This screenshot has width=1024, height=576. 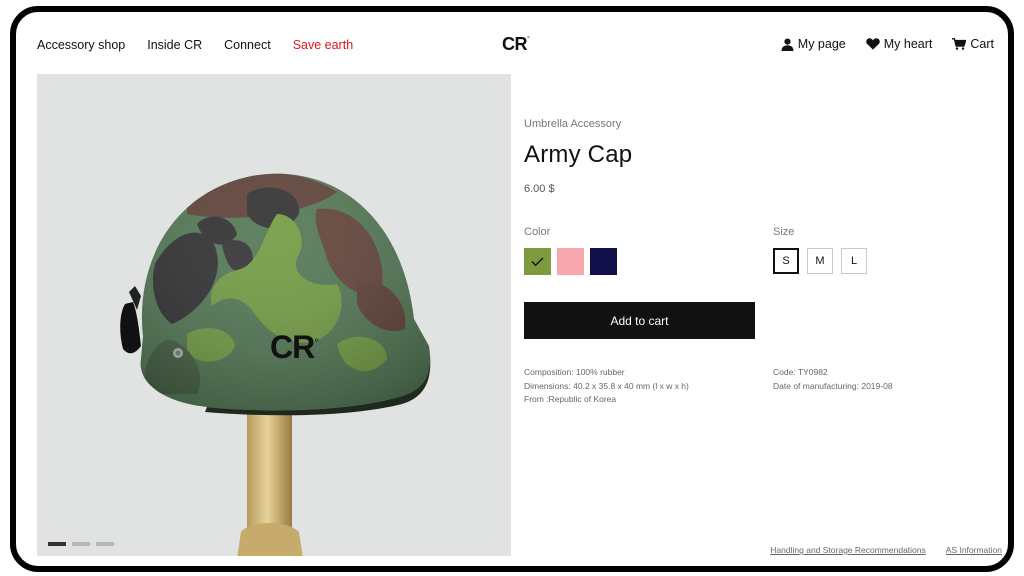 I want to click on color-options, so click(x=570, y=261).